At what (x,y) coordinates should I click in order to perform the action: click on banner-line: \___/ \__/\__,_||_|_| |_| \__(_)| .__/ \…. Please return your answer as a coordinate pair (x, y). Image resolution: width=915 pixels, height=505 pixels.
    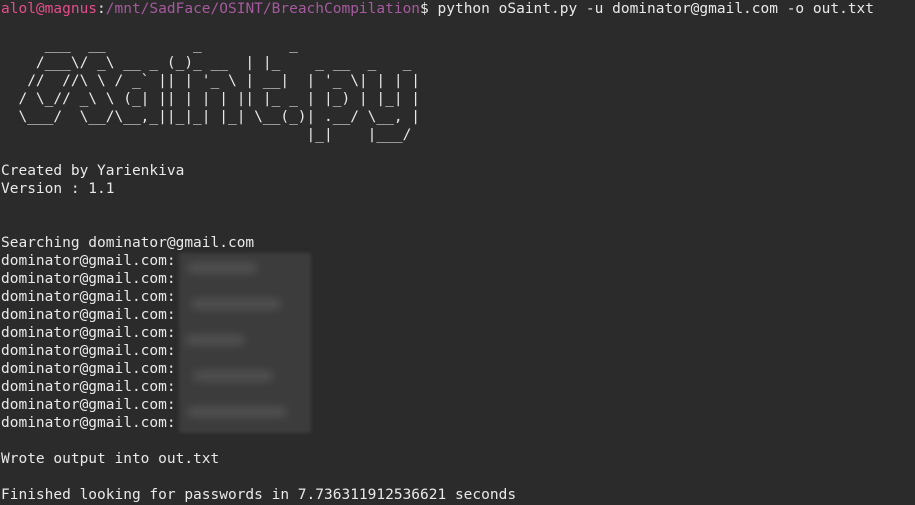
    Looking at the image, I should click on (211, 117).